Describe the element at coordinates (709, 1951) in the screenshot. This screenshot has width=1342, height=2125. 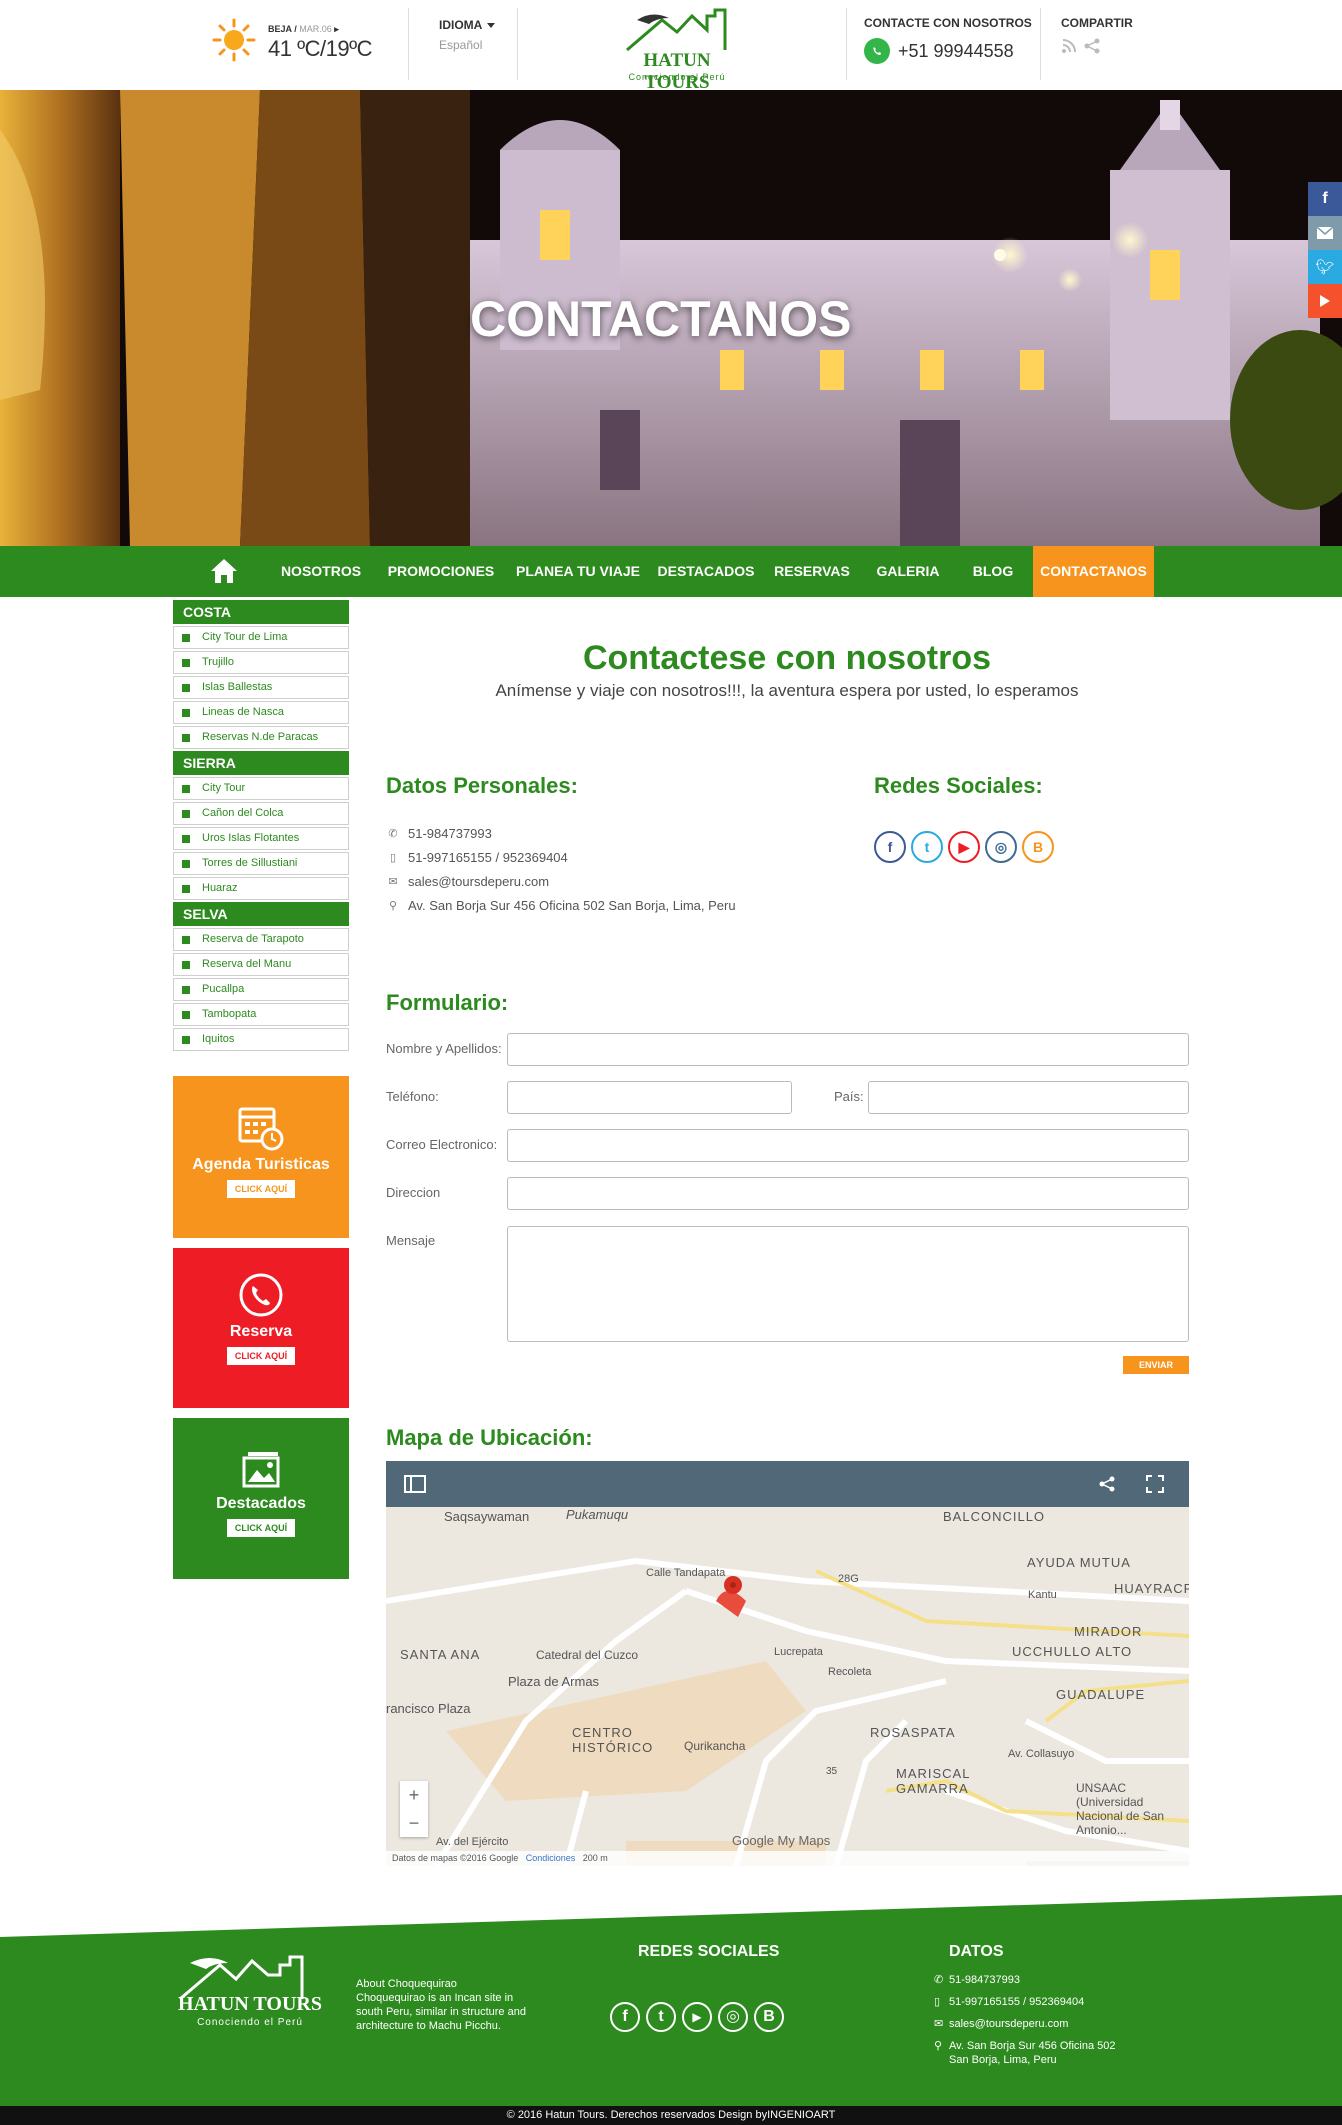
I see `footer-redes-title: REDES SOCIALES` at that location.